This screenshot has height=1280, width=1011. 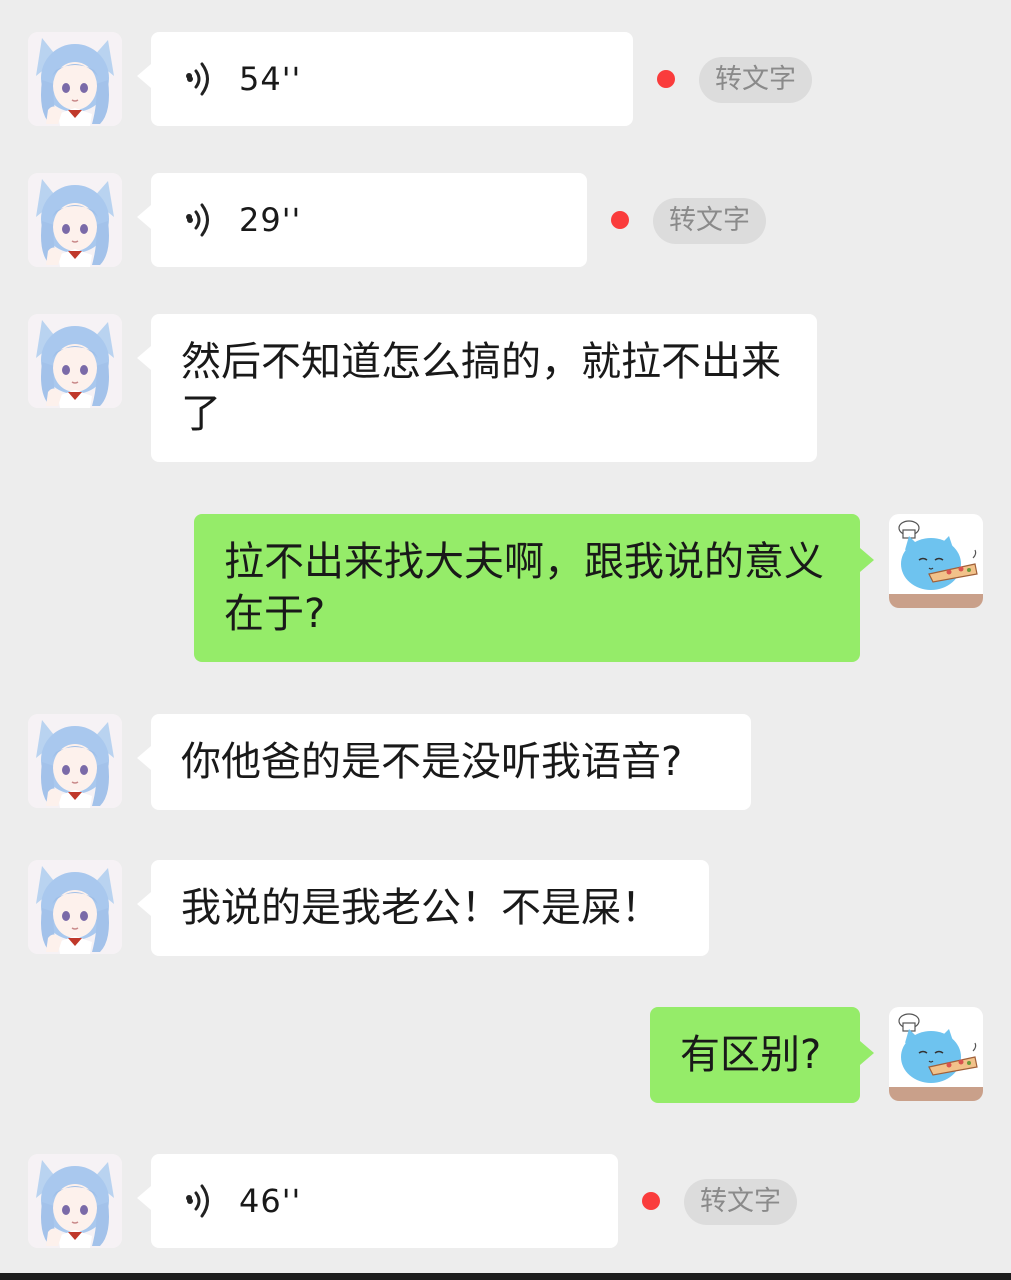 I want to click on voice-message-bubble: 54'', so click(x=385, y=79).